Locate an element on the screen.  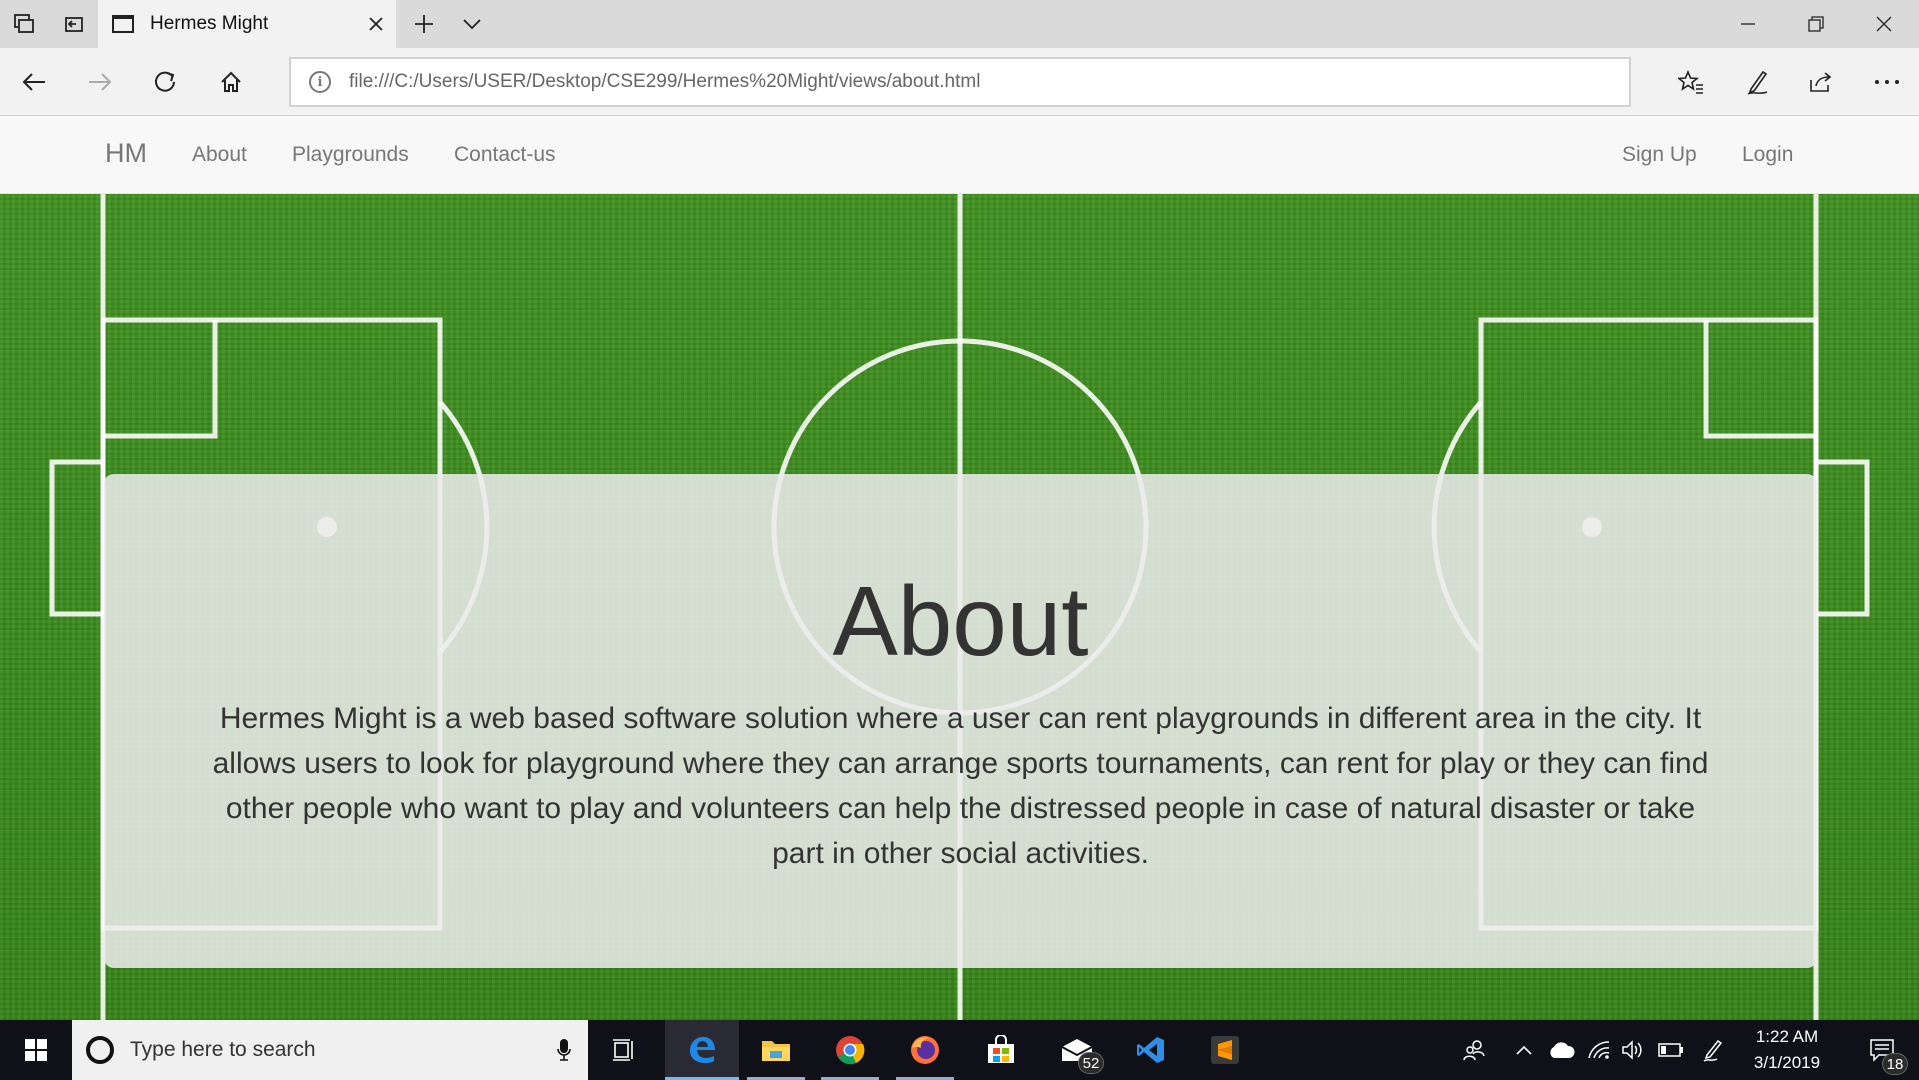
action-center-icon: 18 is located at coordinates (1882, 1050).